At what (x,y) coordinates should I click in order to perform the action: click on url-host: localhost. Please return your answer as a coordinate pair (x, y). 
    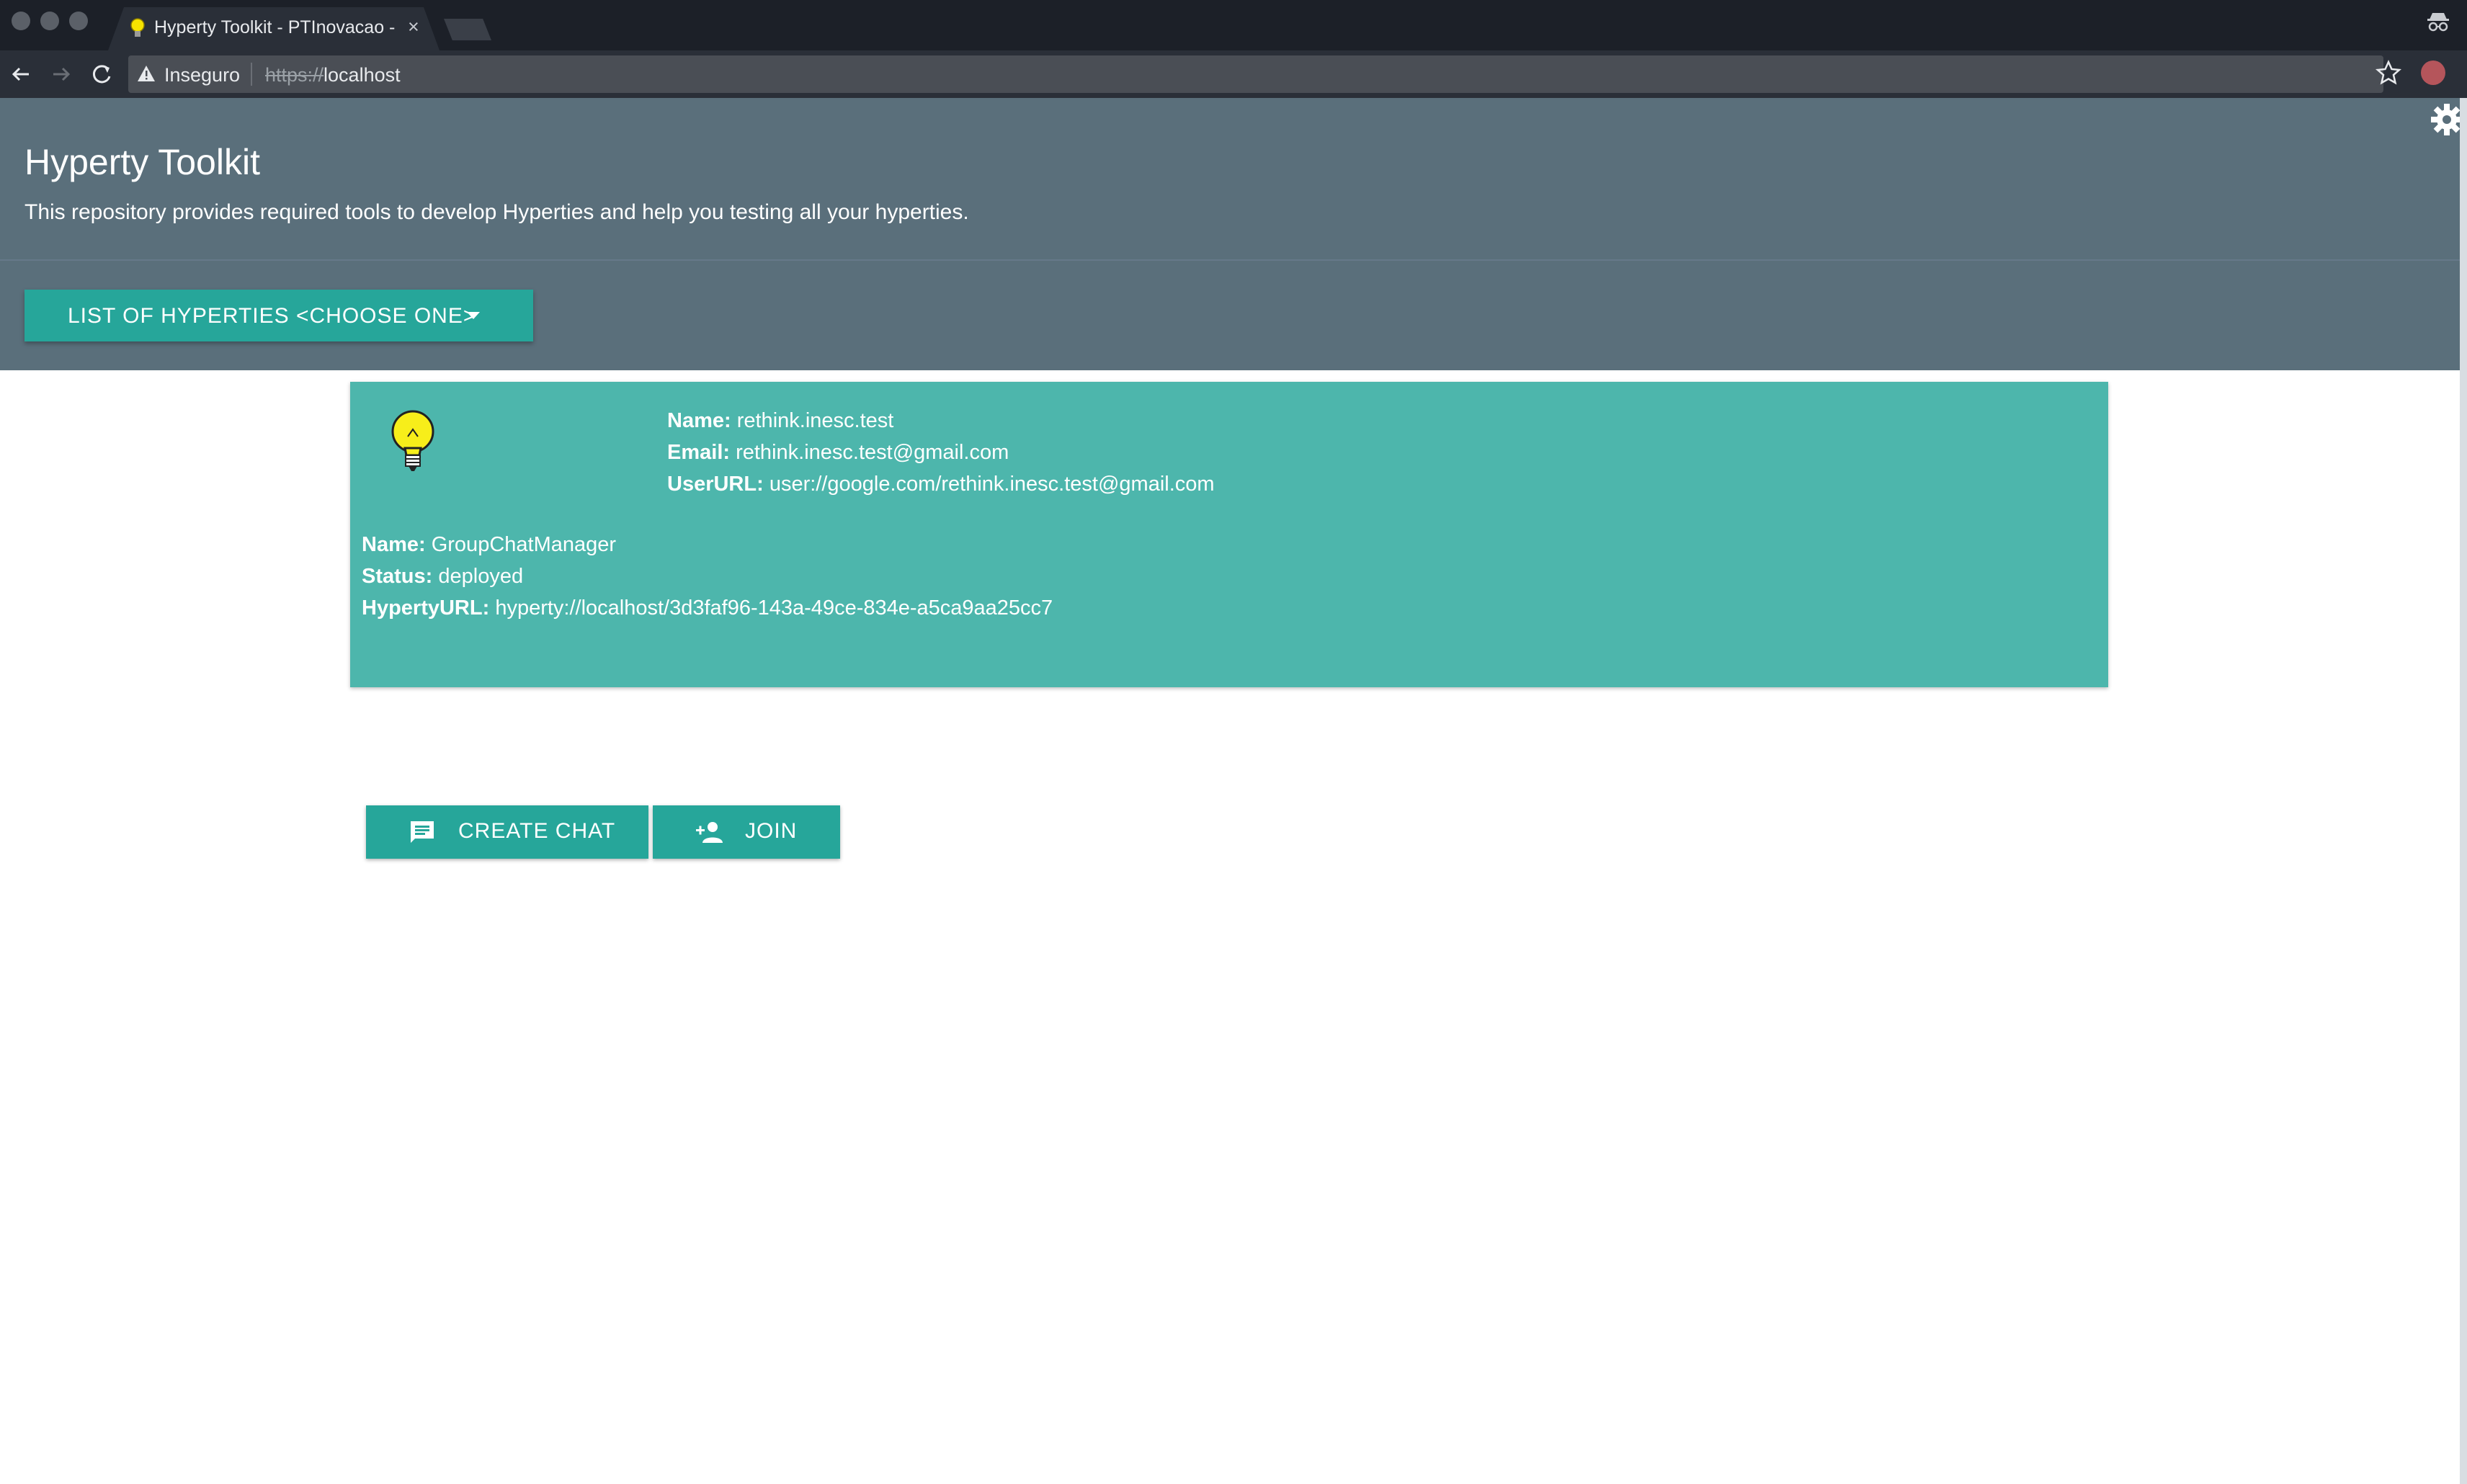
    Looking at the image, I should click on (362, 75).